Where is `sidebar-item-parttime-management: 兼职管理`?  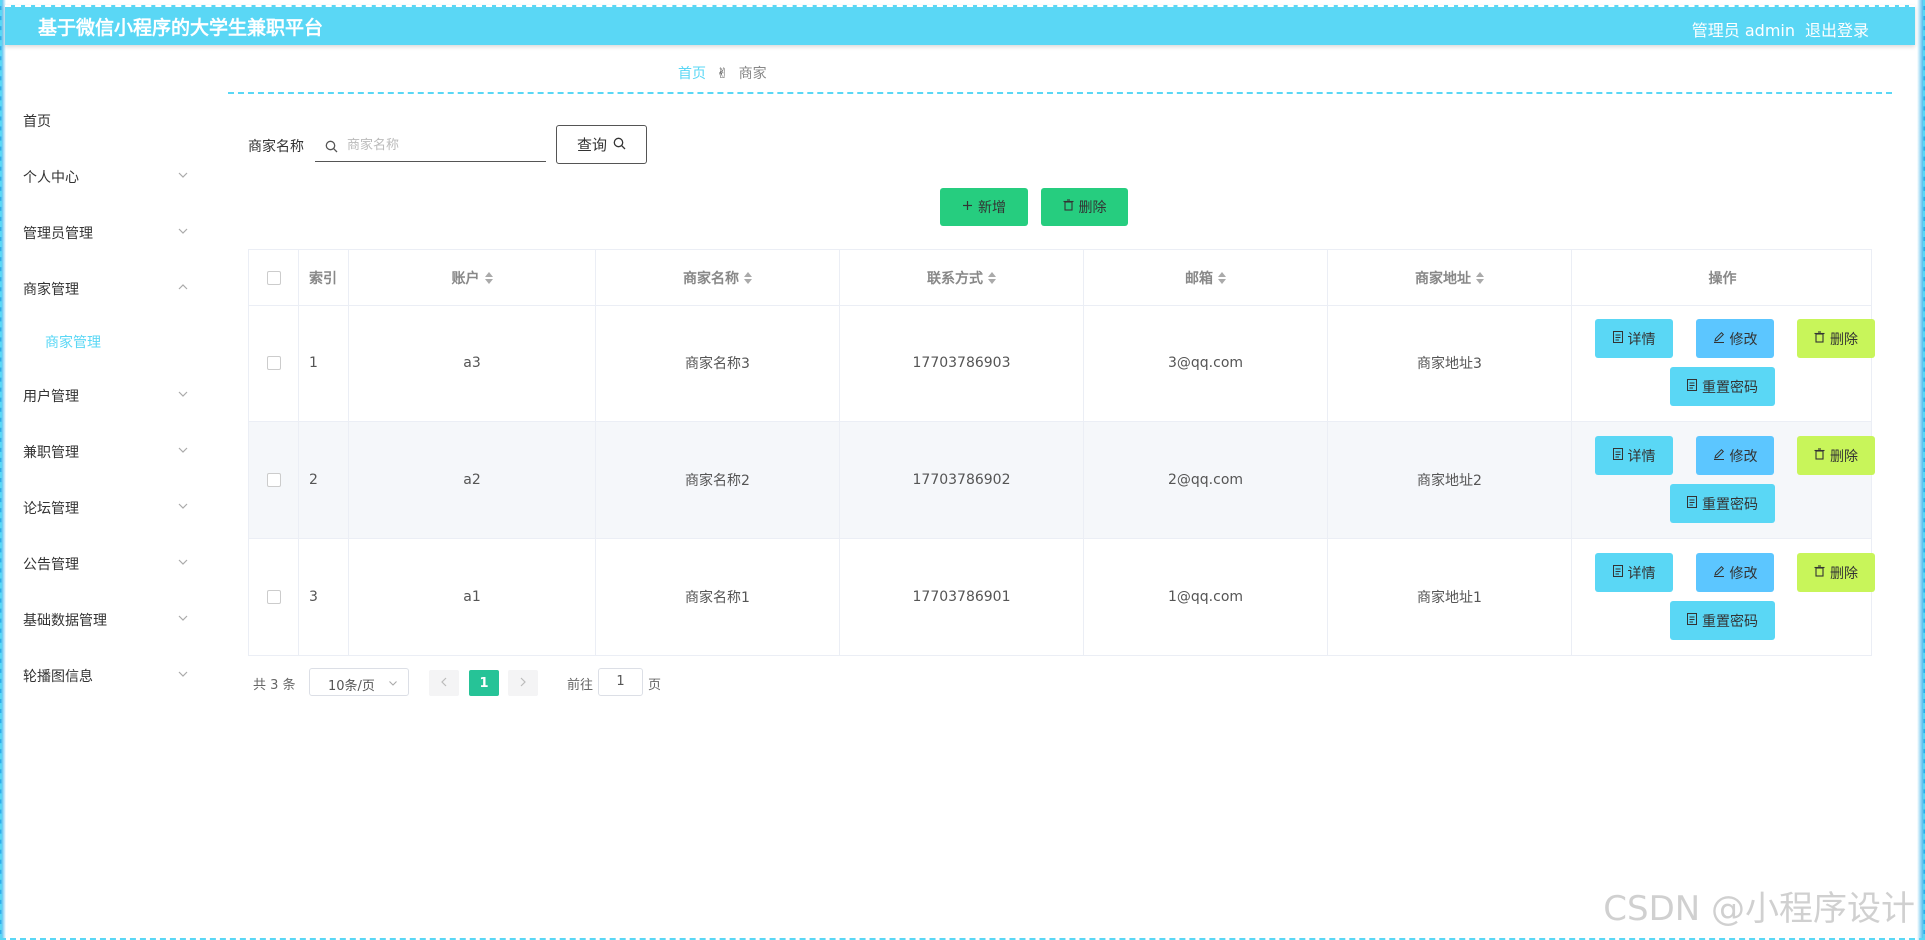 sidebar-item-parttime-management: 兼职管理 is located at coordinates (108, 453).